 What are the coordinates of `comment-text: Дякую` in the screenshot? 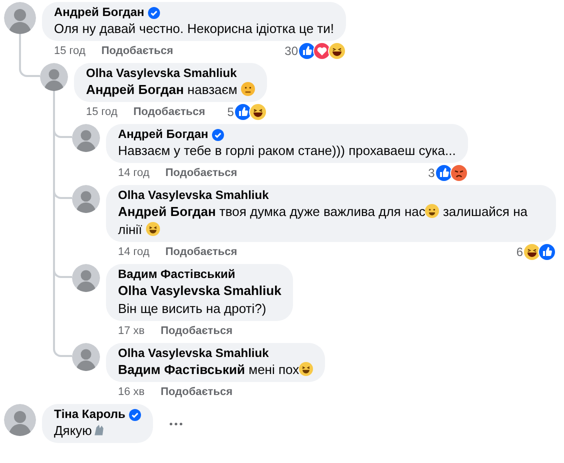 It's located at (98, 431).